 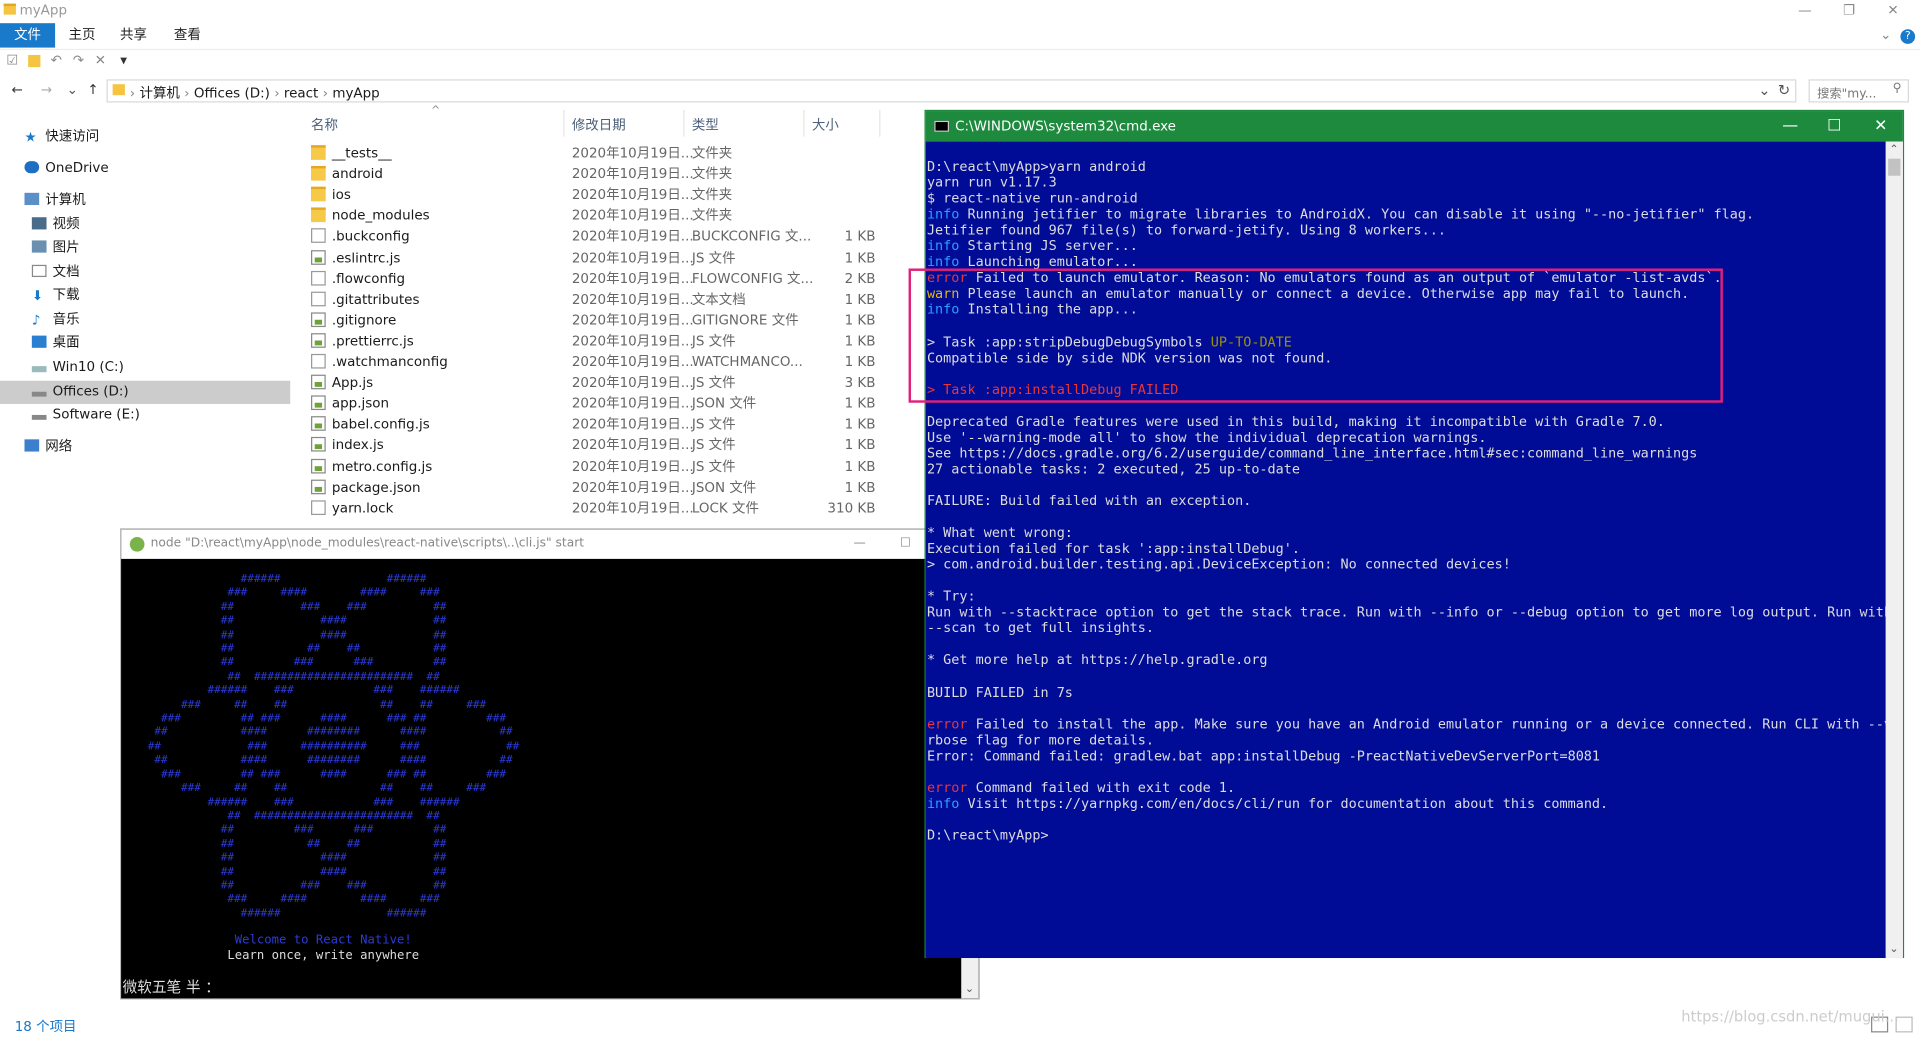 What do you see at coordinates (612, 466) in the screenshot?
I see `file-row: metro.config.js 2020年10月19日... JS 文件 1 KB` at bounding box center [612, 466].